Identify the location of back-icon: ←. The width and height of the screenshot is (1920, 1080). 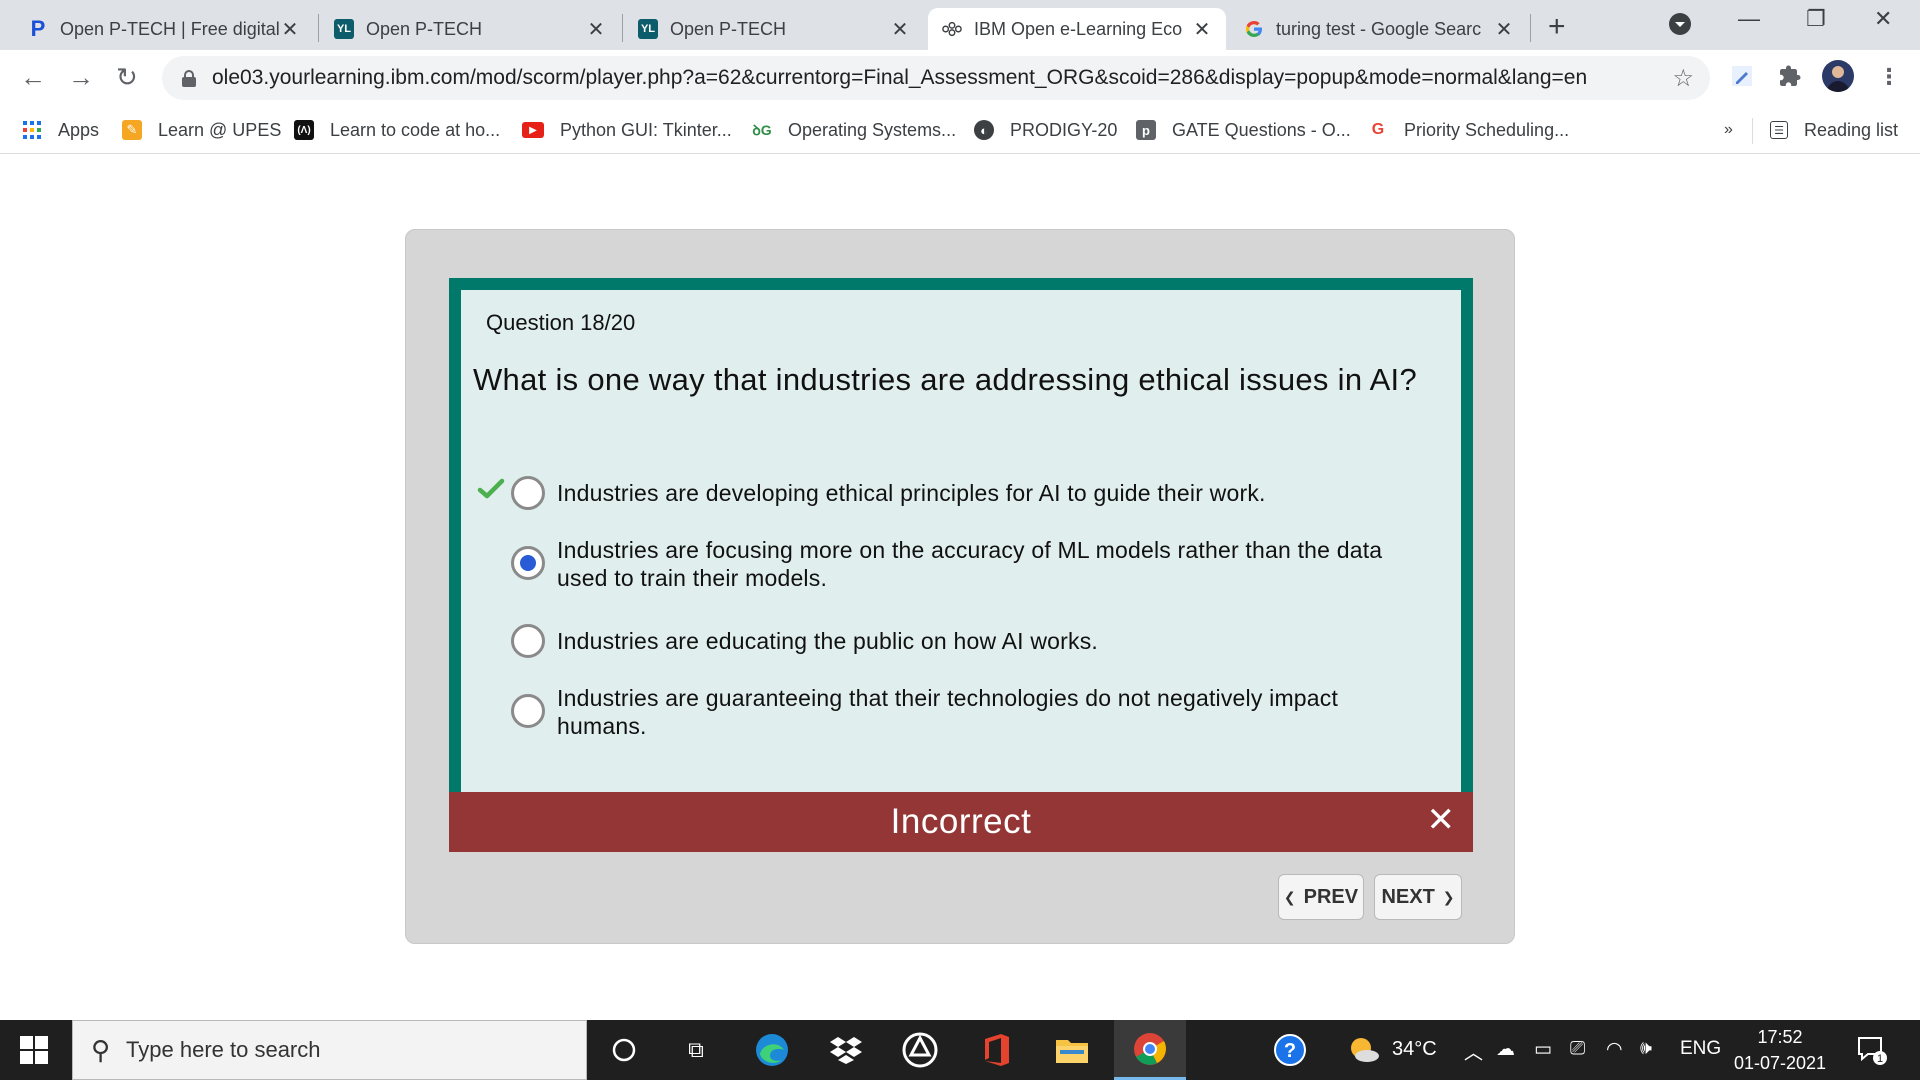
(33, 77).